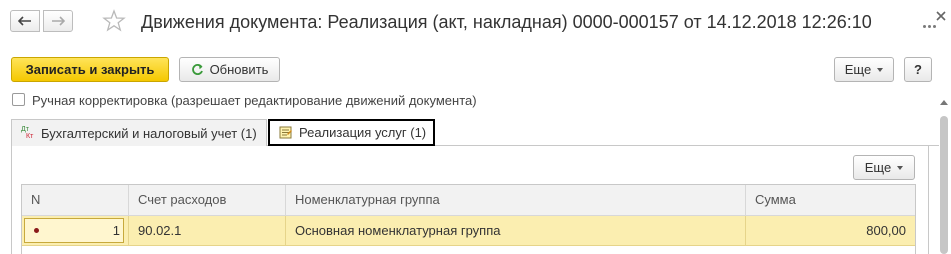 This screenshot has height=254, width=951. I want to click on manual-correction-checkbox, so click(18, 99).